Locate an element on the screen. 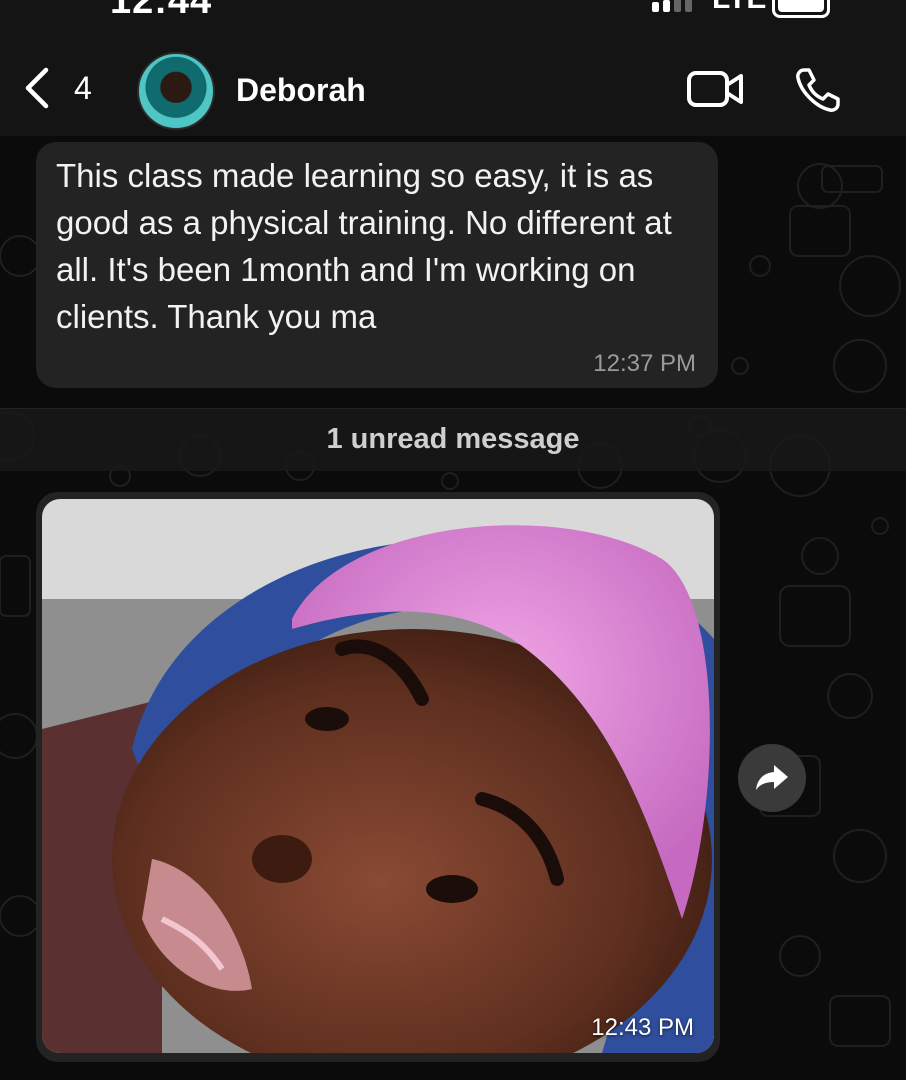  status-time: 12:44 is located at coordinates (161, 11).